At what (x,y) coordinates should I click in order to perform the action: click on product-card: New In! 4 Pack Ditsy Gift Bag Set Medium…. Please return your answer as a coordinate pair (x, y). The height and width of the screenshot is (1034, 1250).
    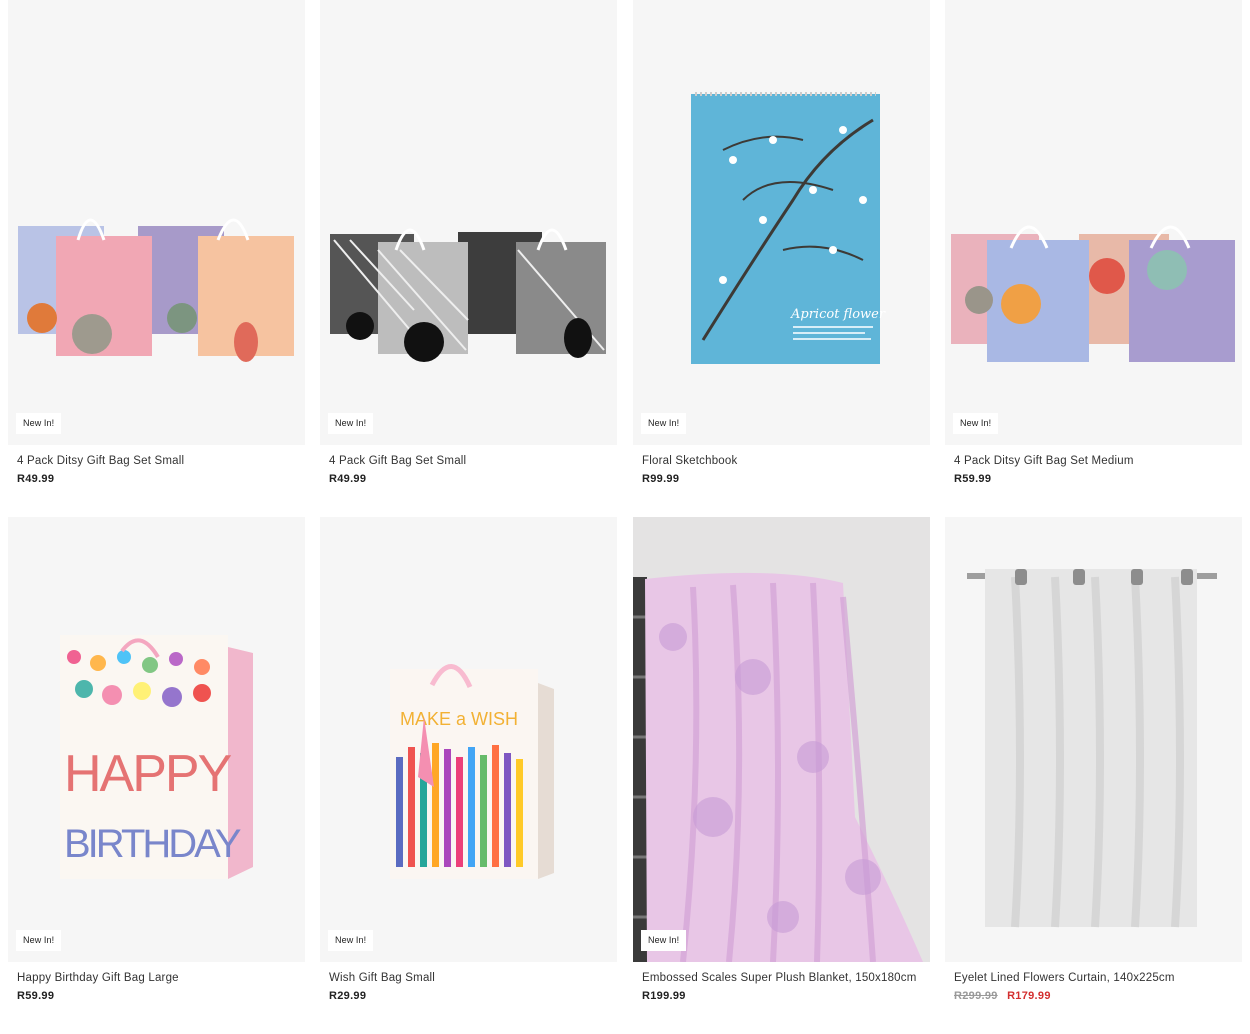
    Looking at the image, I should click on (1093, 242).